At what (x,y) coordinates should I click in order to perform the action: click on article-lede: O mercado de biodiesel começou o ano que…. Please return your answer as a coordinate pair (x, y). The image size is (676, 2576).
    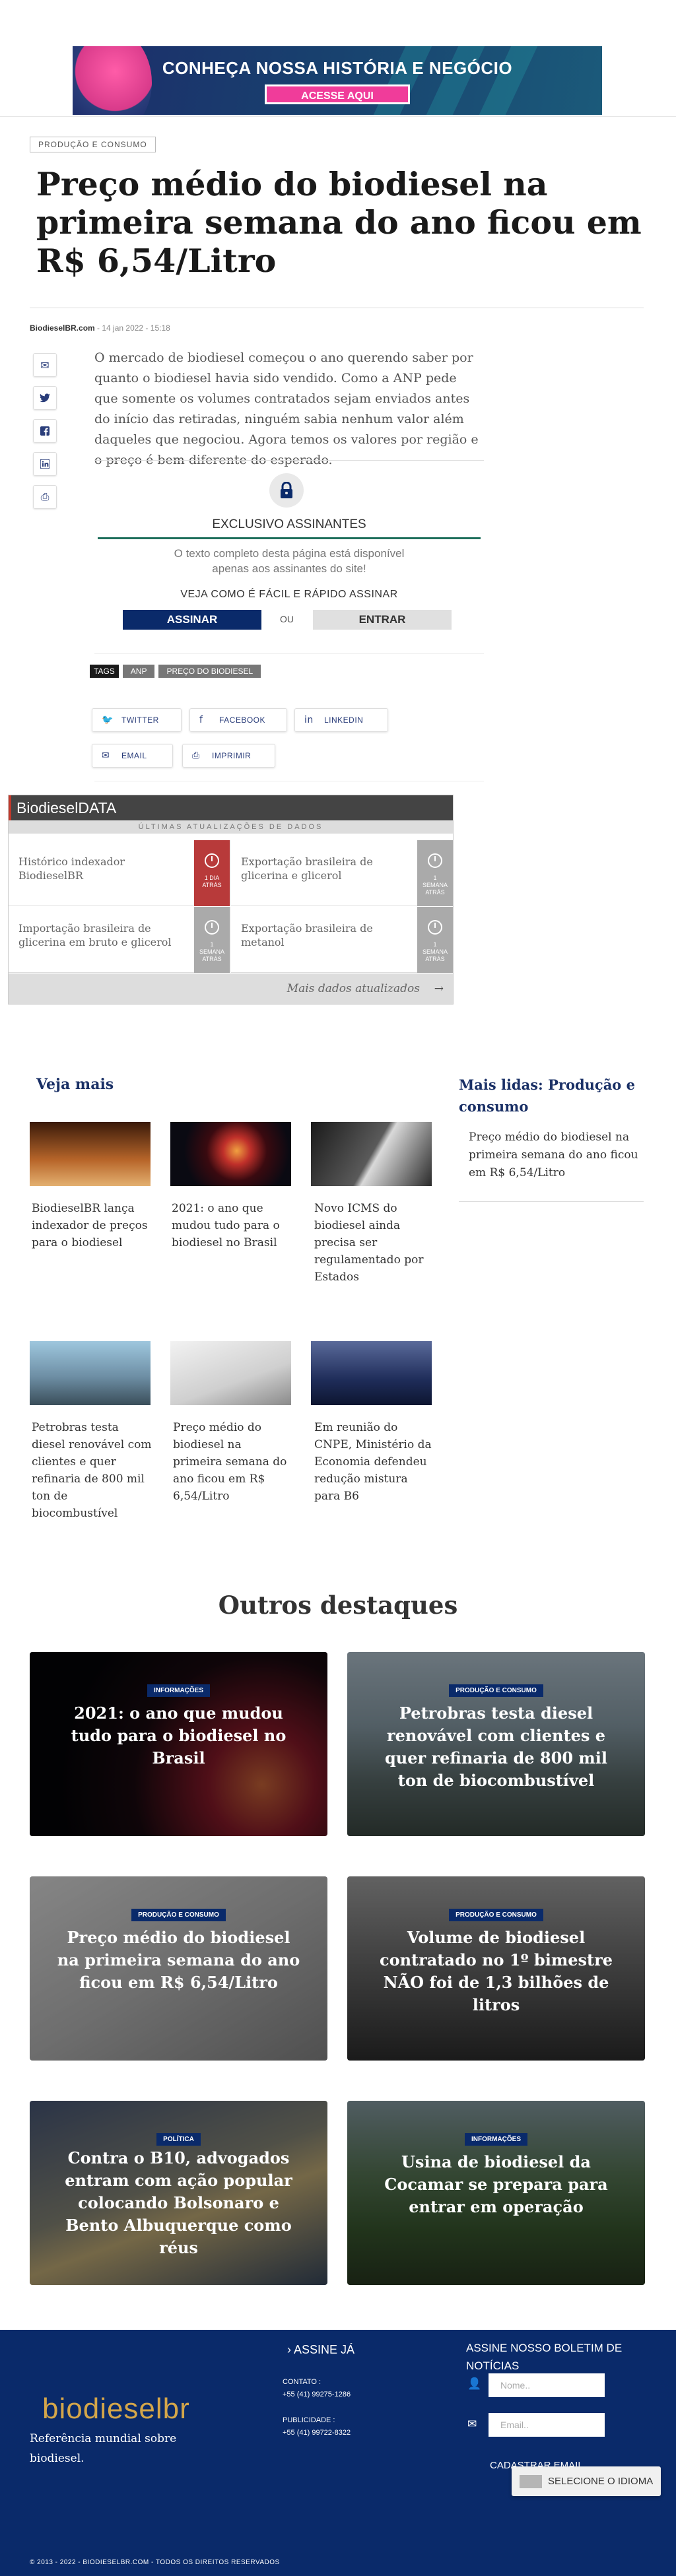
    Looking at the image, I should click on (286, 408).